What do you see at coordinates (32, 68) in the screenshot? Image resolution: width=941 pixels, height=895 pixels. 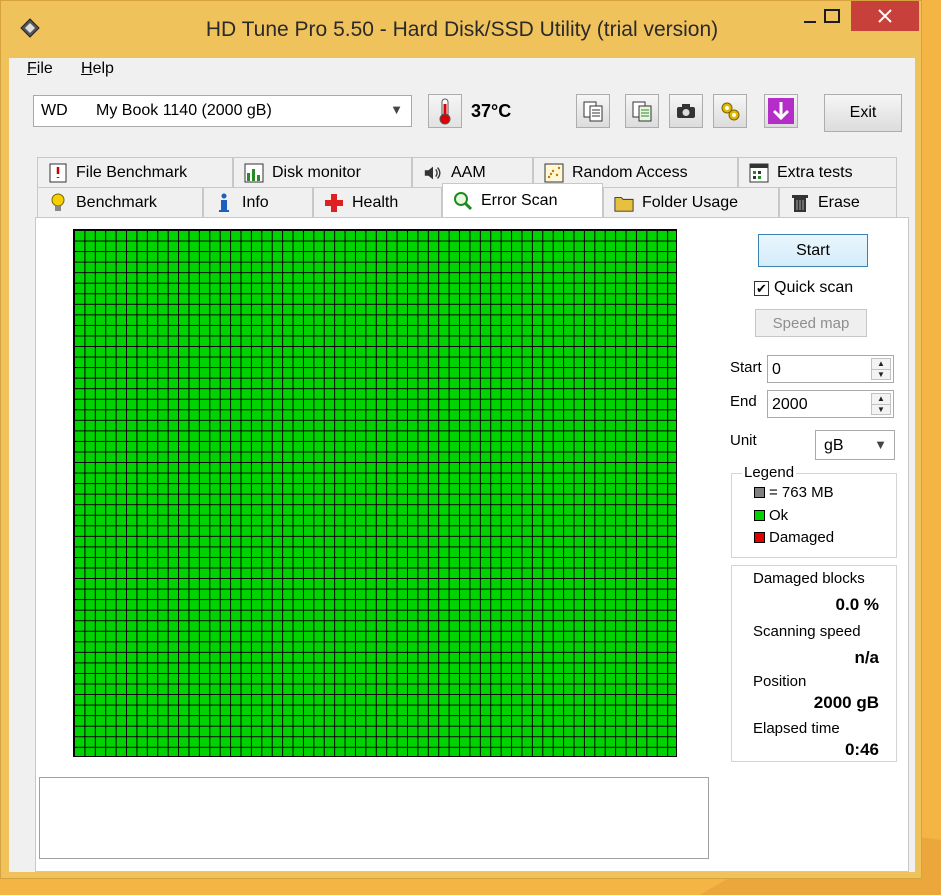 I see `menu-file-mnemonic: F` at bounding box center [32, 68].